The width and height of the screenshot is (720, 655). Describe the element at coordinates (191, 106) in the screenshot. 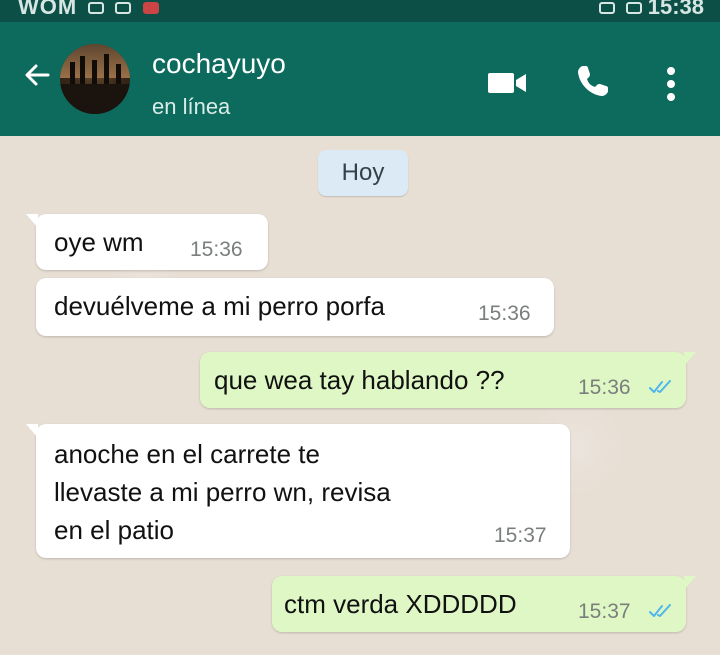

I see `contact-status: en línea` at that location.